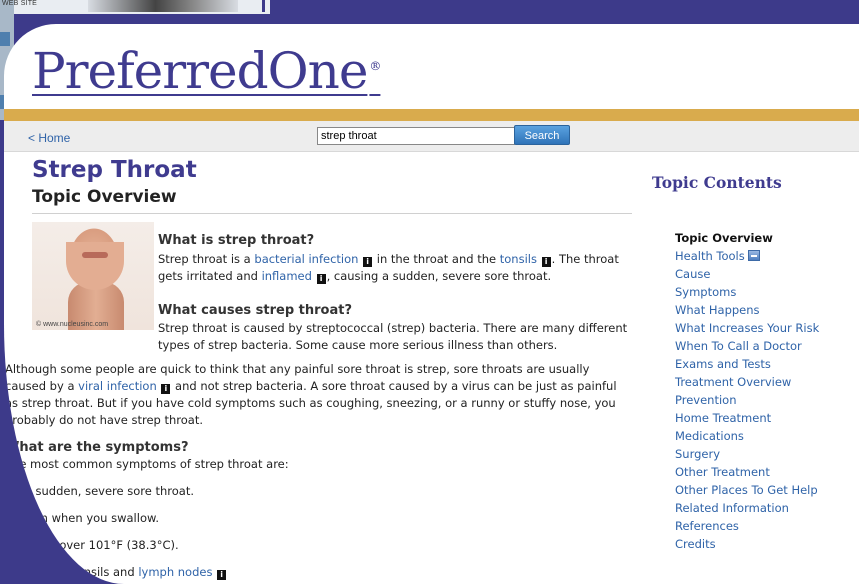 The height and width of the screenshot is (584, 859). What do you see at coordinates (49, 138) in the screenshot?
I see `home-link: < Home` at bounding box center [49, 138].